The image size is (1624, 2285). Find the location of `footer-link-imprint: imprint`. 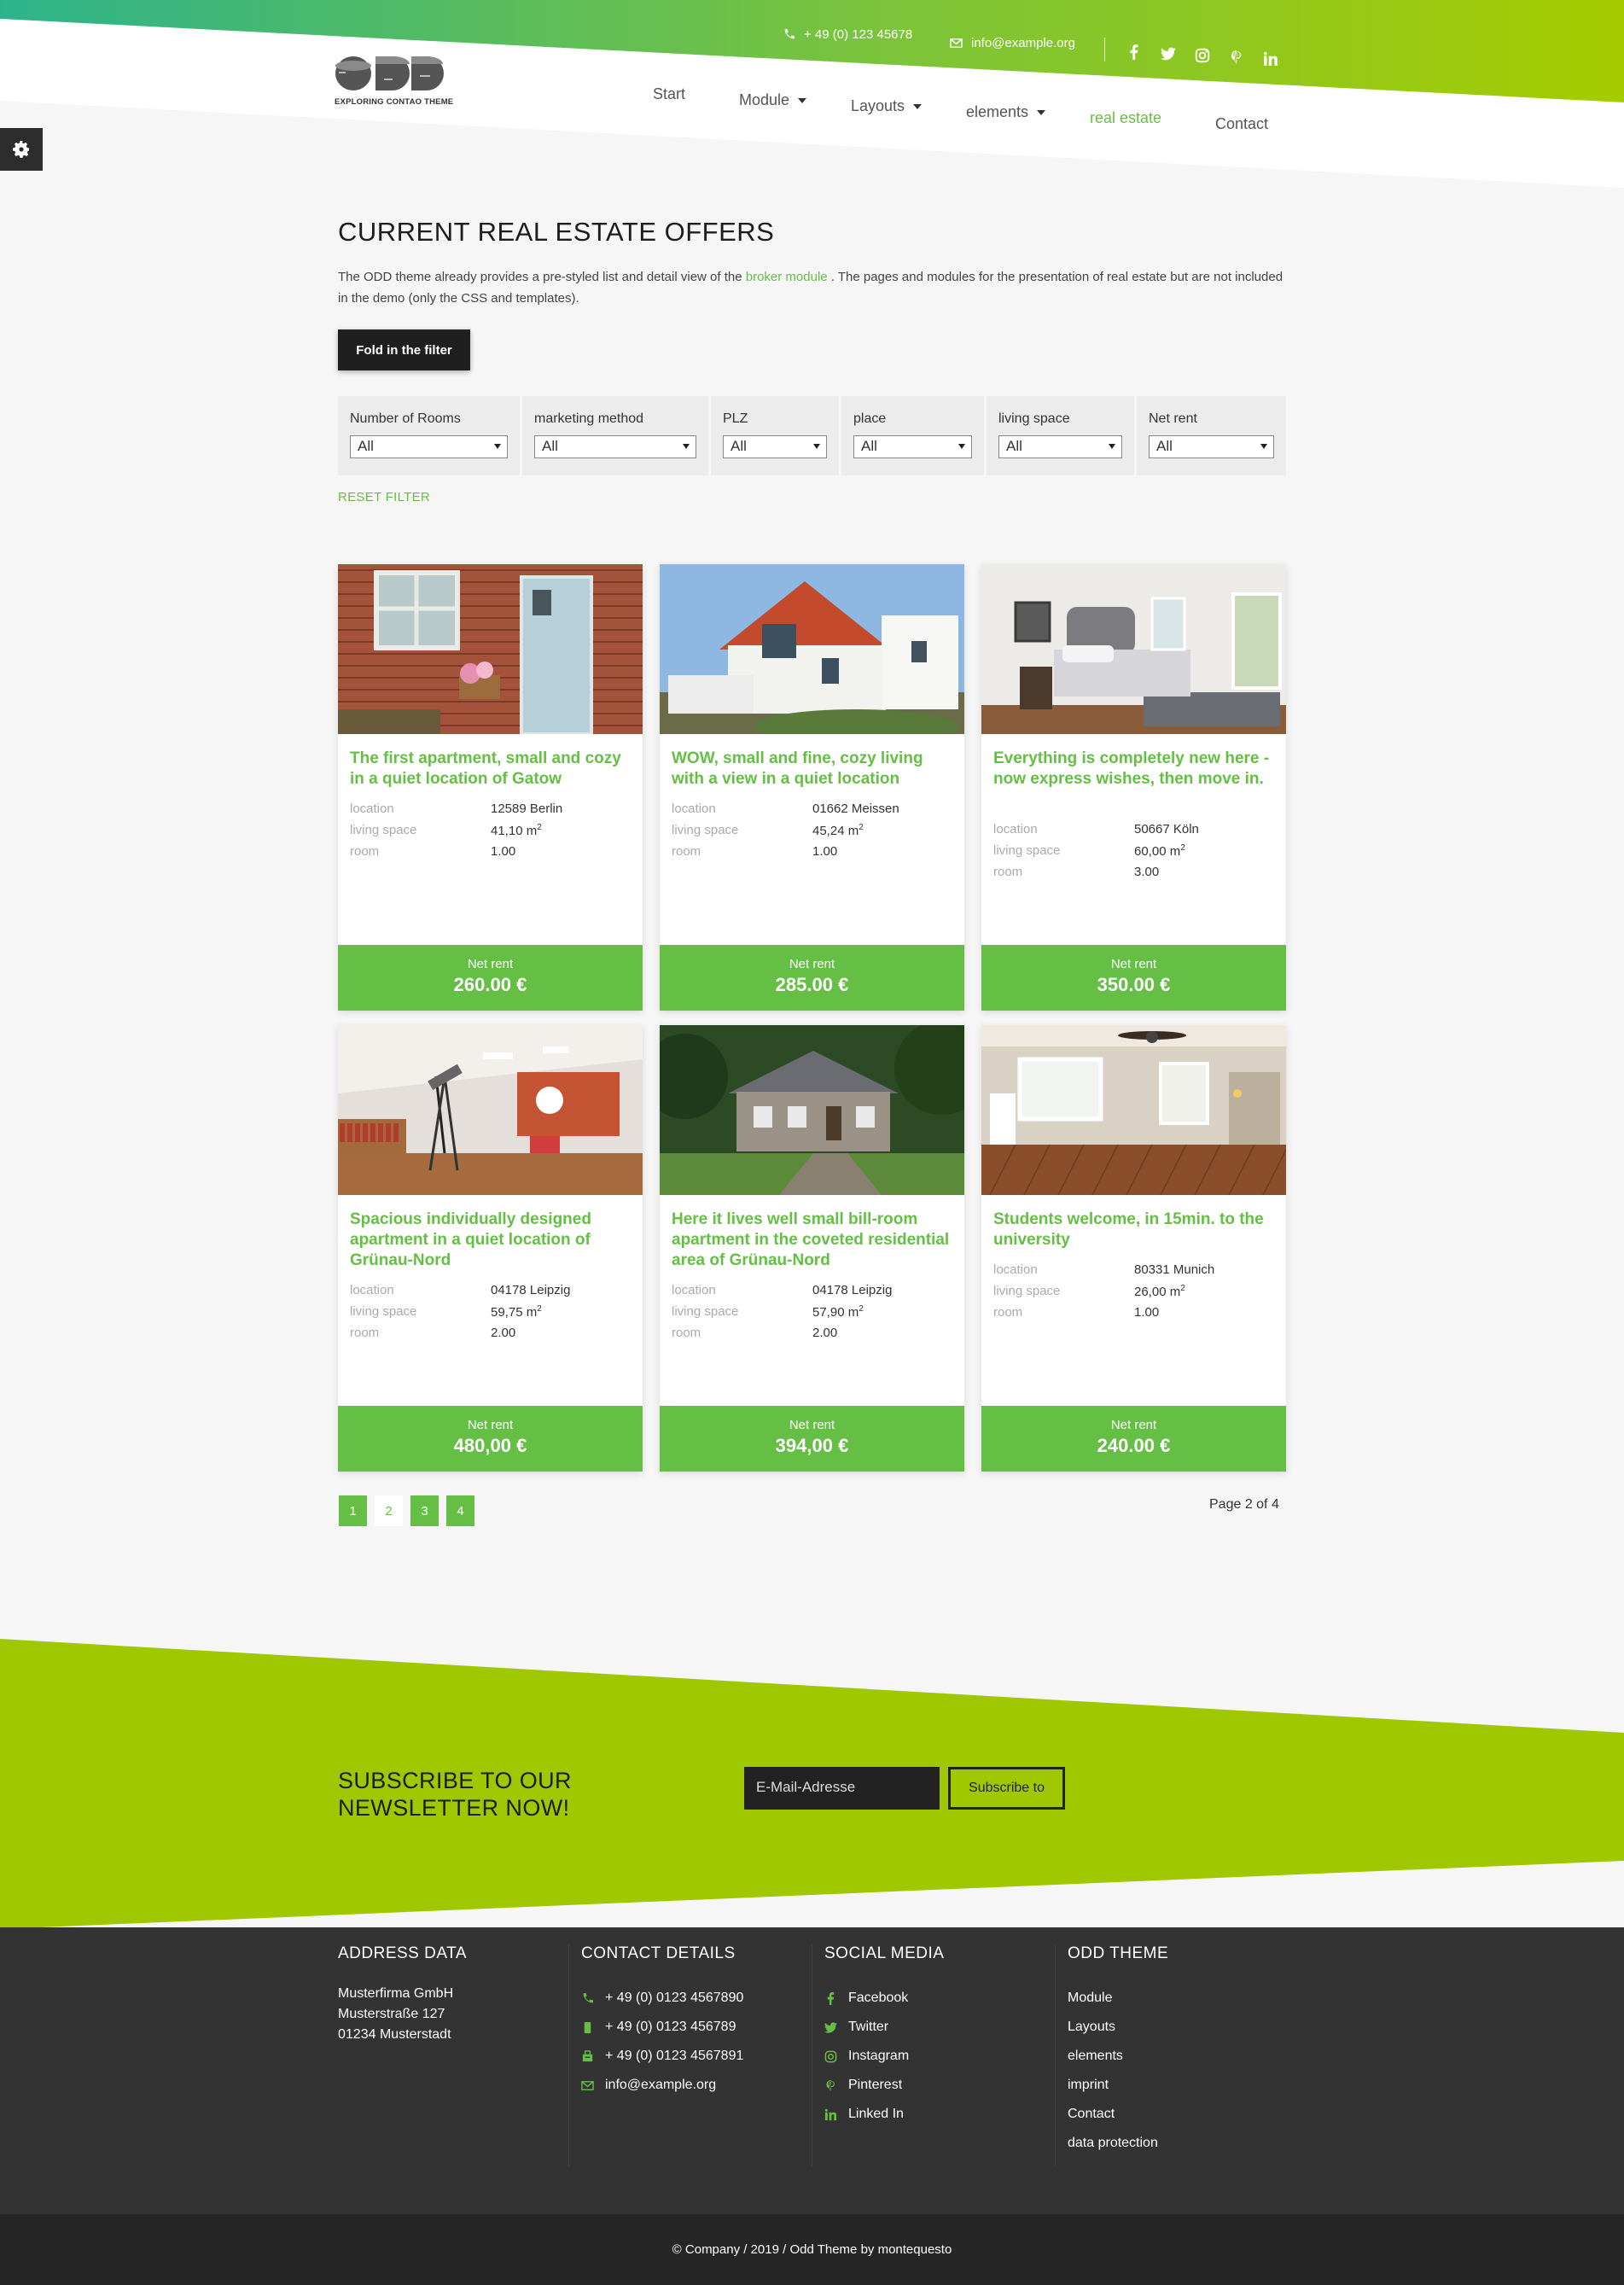

footer-link-imprint: imprint is located at coordinates (1118, 2085).